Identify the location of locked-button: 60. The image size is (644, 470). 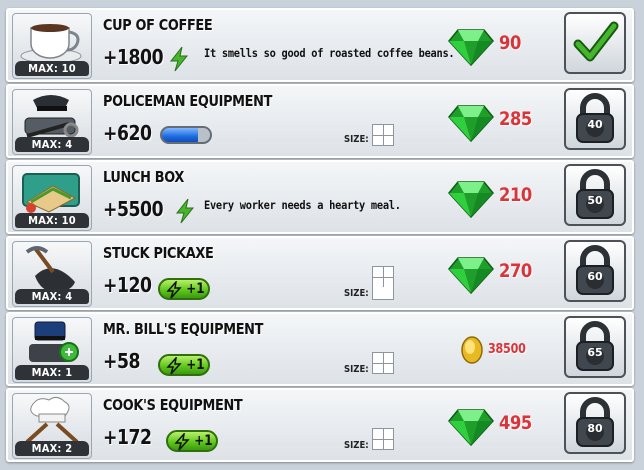
(595, 271).